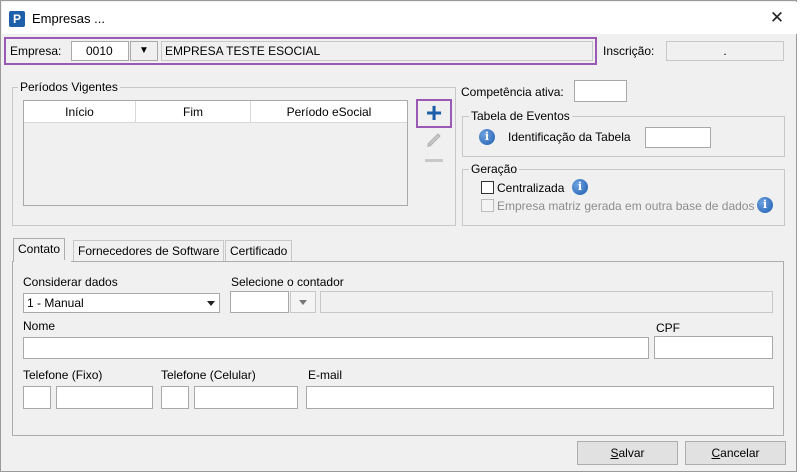  I want to click on column-header-periodo-esocial: Período eSocial, so click(329, 112).